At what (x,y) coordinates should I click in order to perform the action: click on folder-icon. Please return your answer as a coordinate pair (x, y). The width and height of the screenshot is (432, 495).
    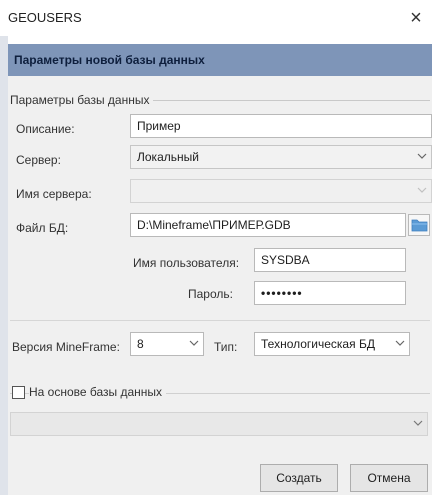
    Looking at the image, I should click on (419, 225).